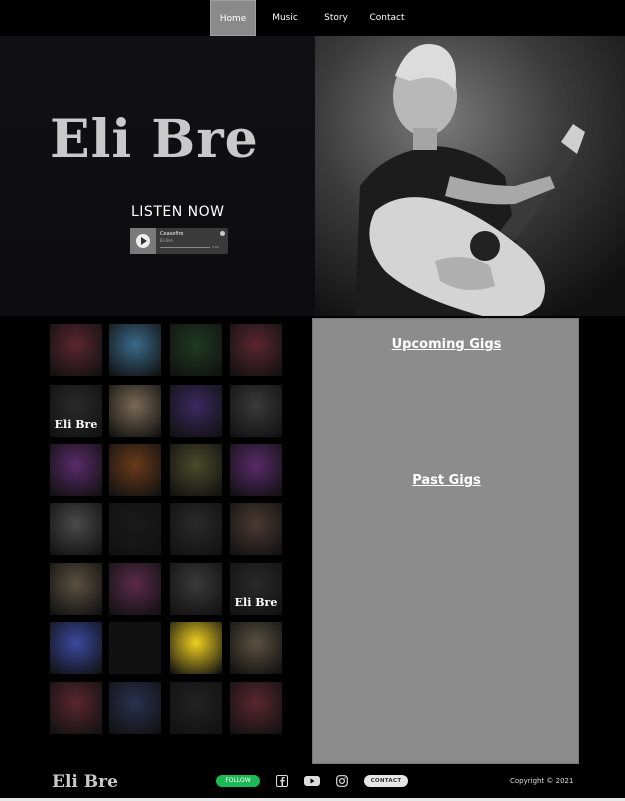  What do you see at coordinates (135, 350) in the screenshot?
I see `gallery-thumb-blue-storefront-photo` at bounding box center [135, 350].